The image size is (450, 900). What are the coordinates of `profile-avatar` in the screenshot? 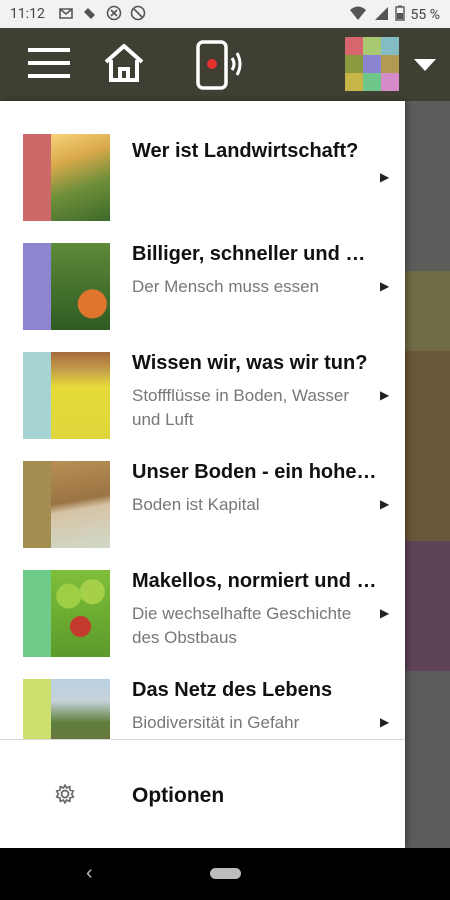 It's located at (372, 64).